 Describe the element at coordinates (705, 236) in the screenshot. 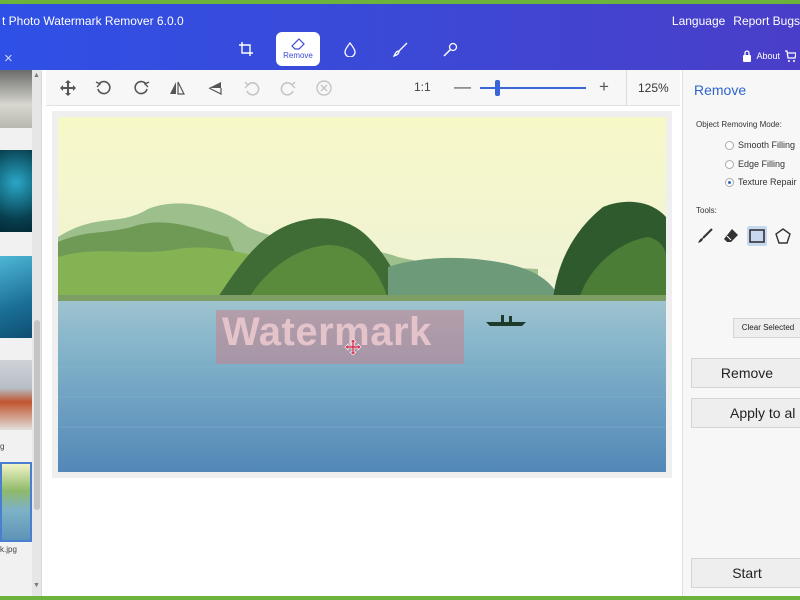

I see `brush-tool-icon` at that location.